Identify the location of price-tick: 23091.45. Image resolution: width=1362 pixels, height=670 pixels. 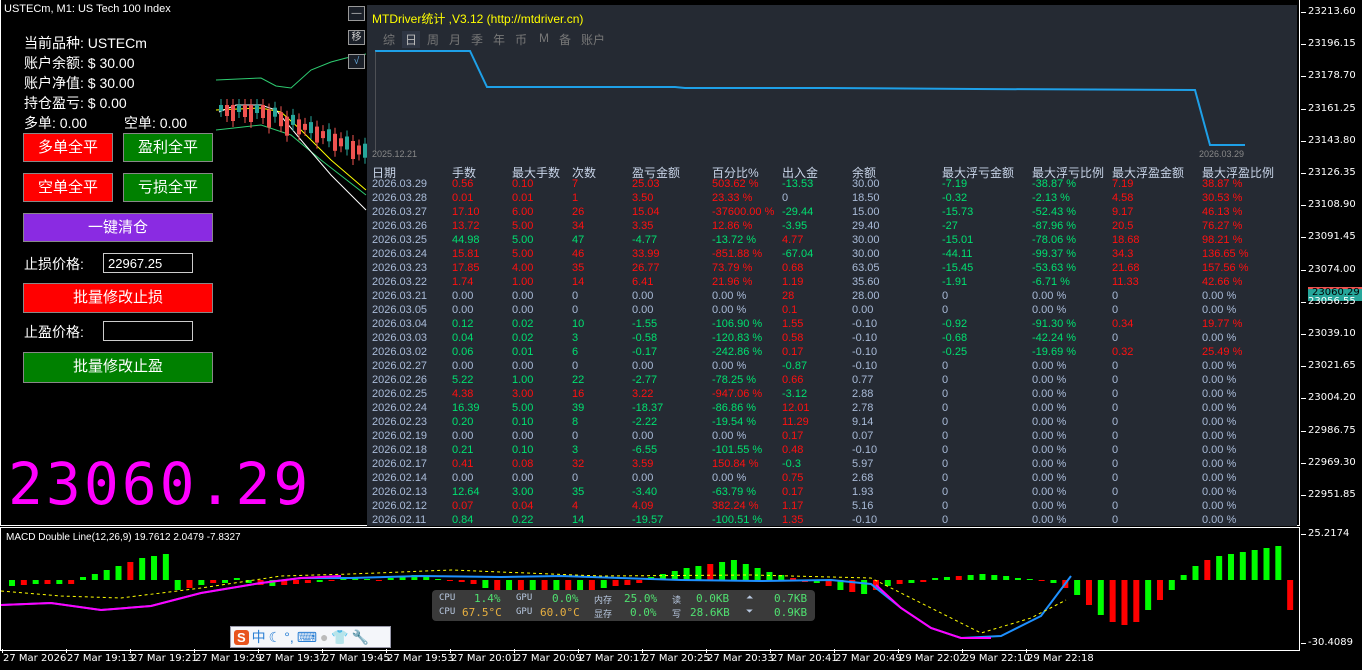
(1328, 237).